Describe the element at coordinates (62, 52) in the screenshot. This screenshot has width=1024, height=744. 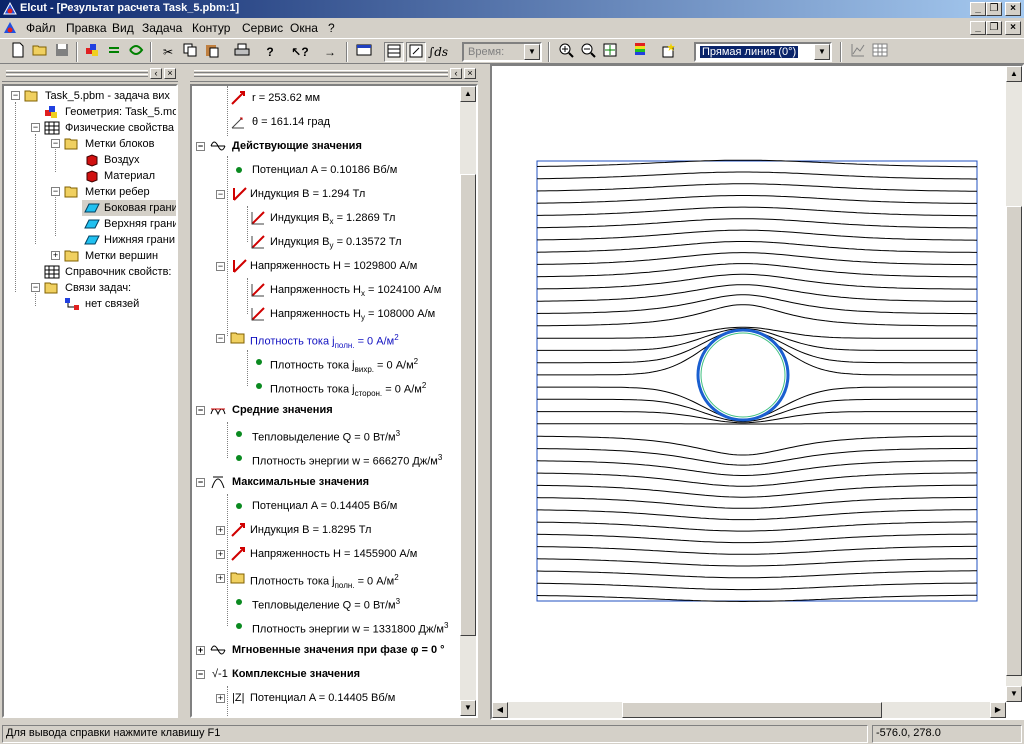
I see `save-icon` at that location.